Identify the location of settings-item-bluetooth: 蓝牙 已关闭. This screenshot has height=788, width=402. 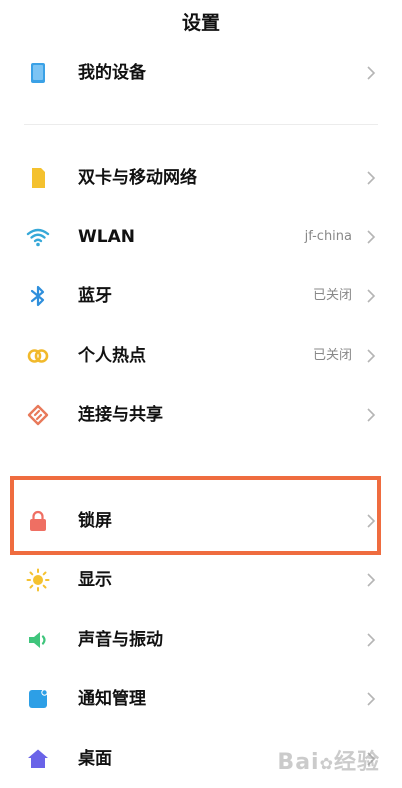
(201, 296).